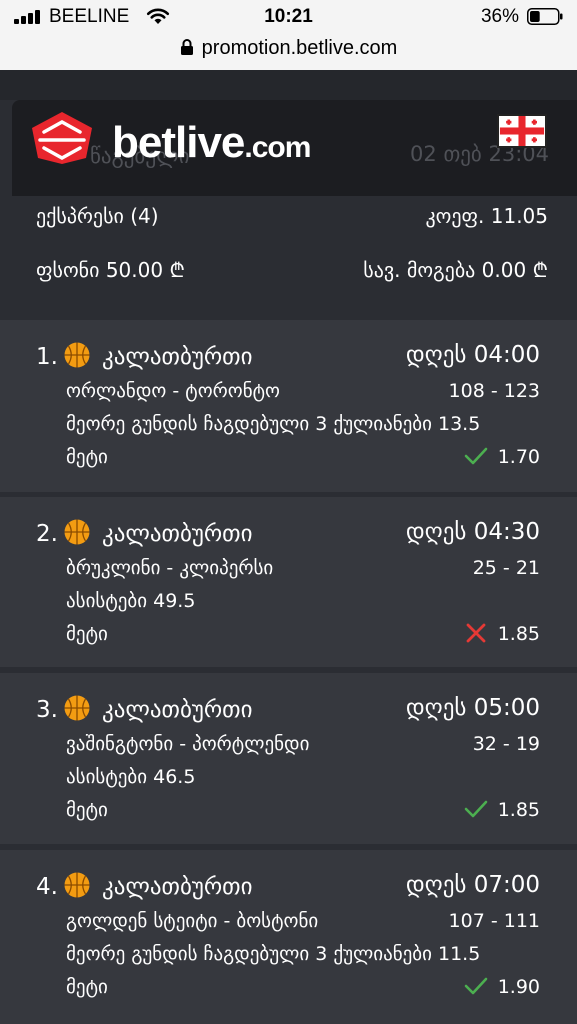 This screenshot has height=1024, width=577. What do you see at coordinates (494, 921) in the screenshot?
I see `match-score: 107 - 111` at bounding box center [494, 921].